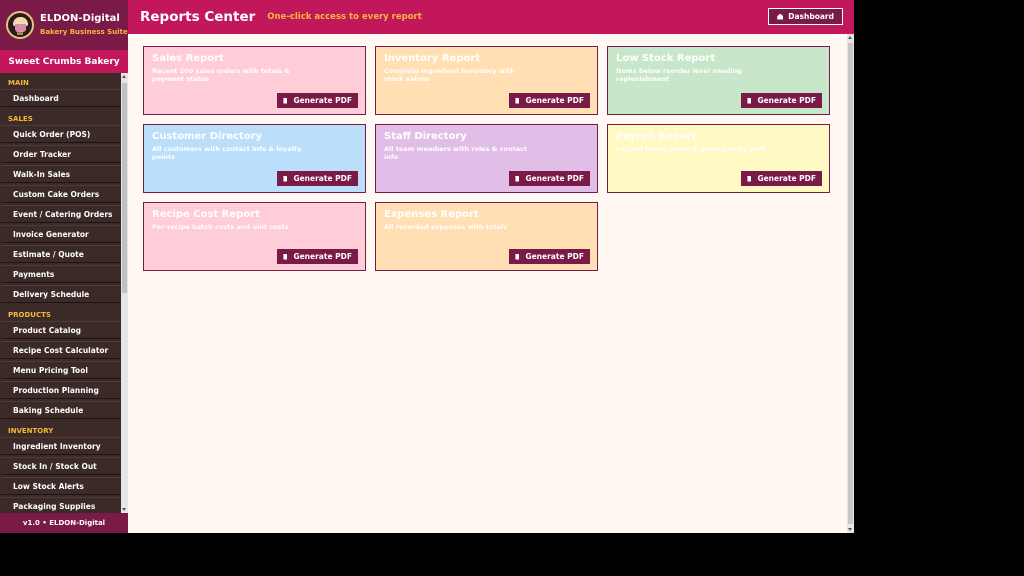 Image resolution: width=1024 pixels, height=576 pixels. I want to click on brand-title: ELDON-Digital, so click(80, 18).